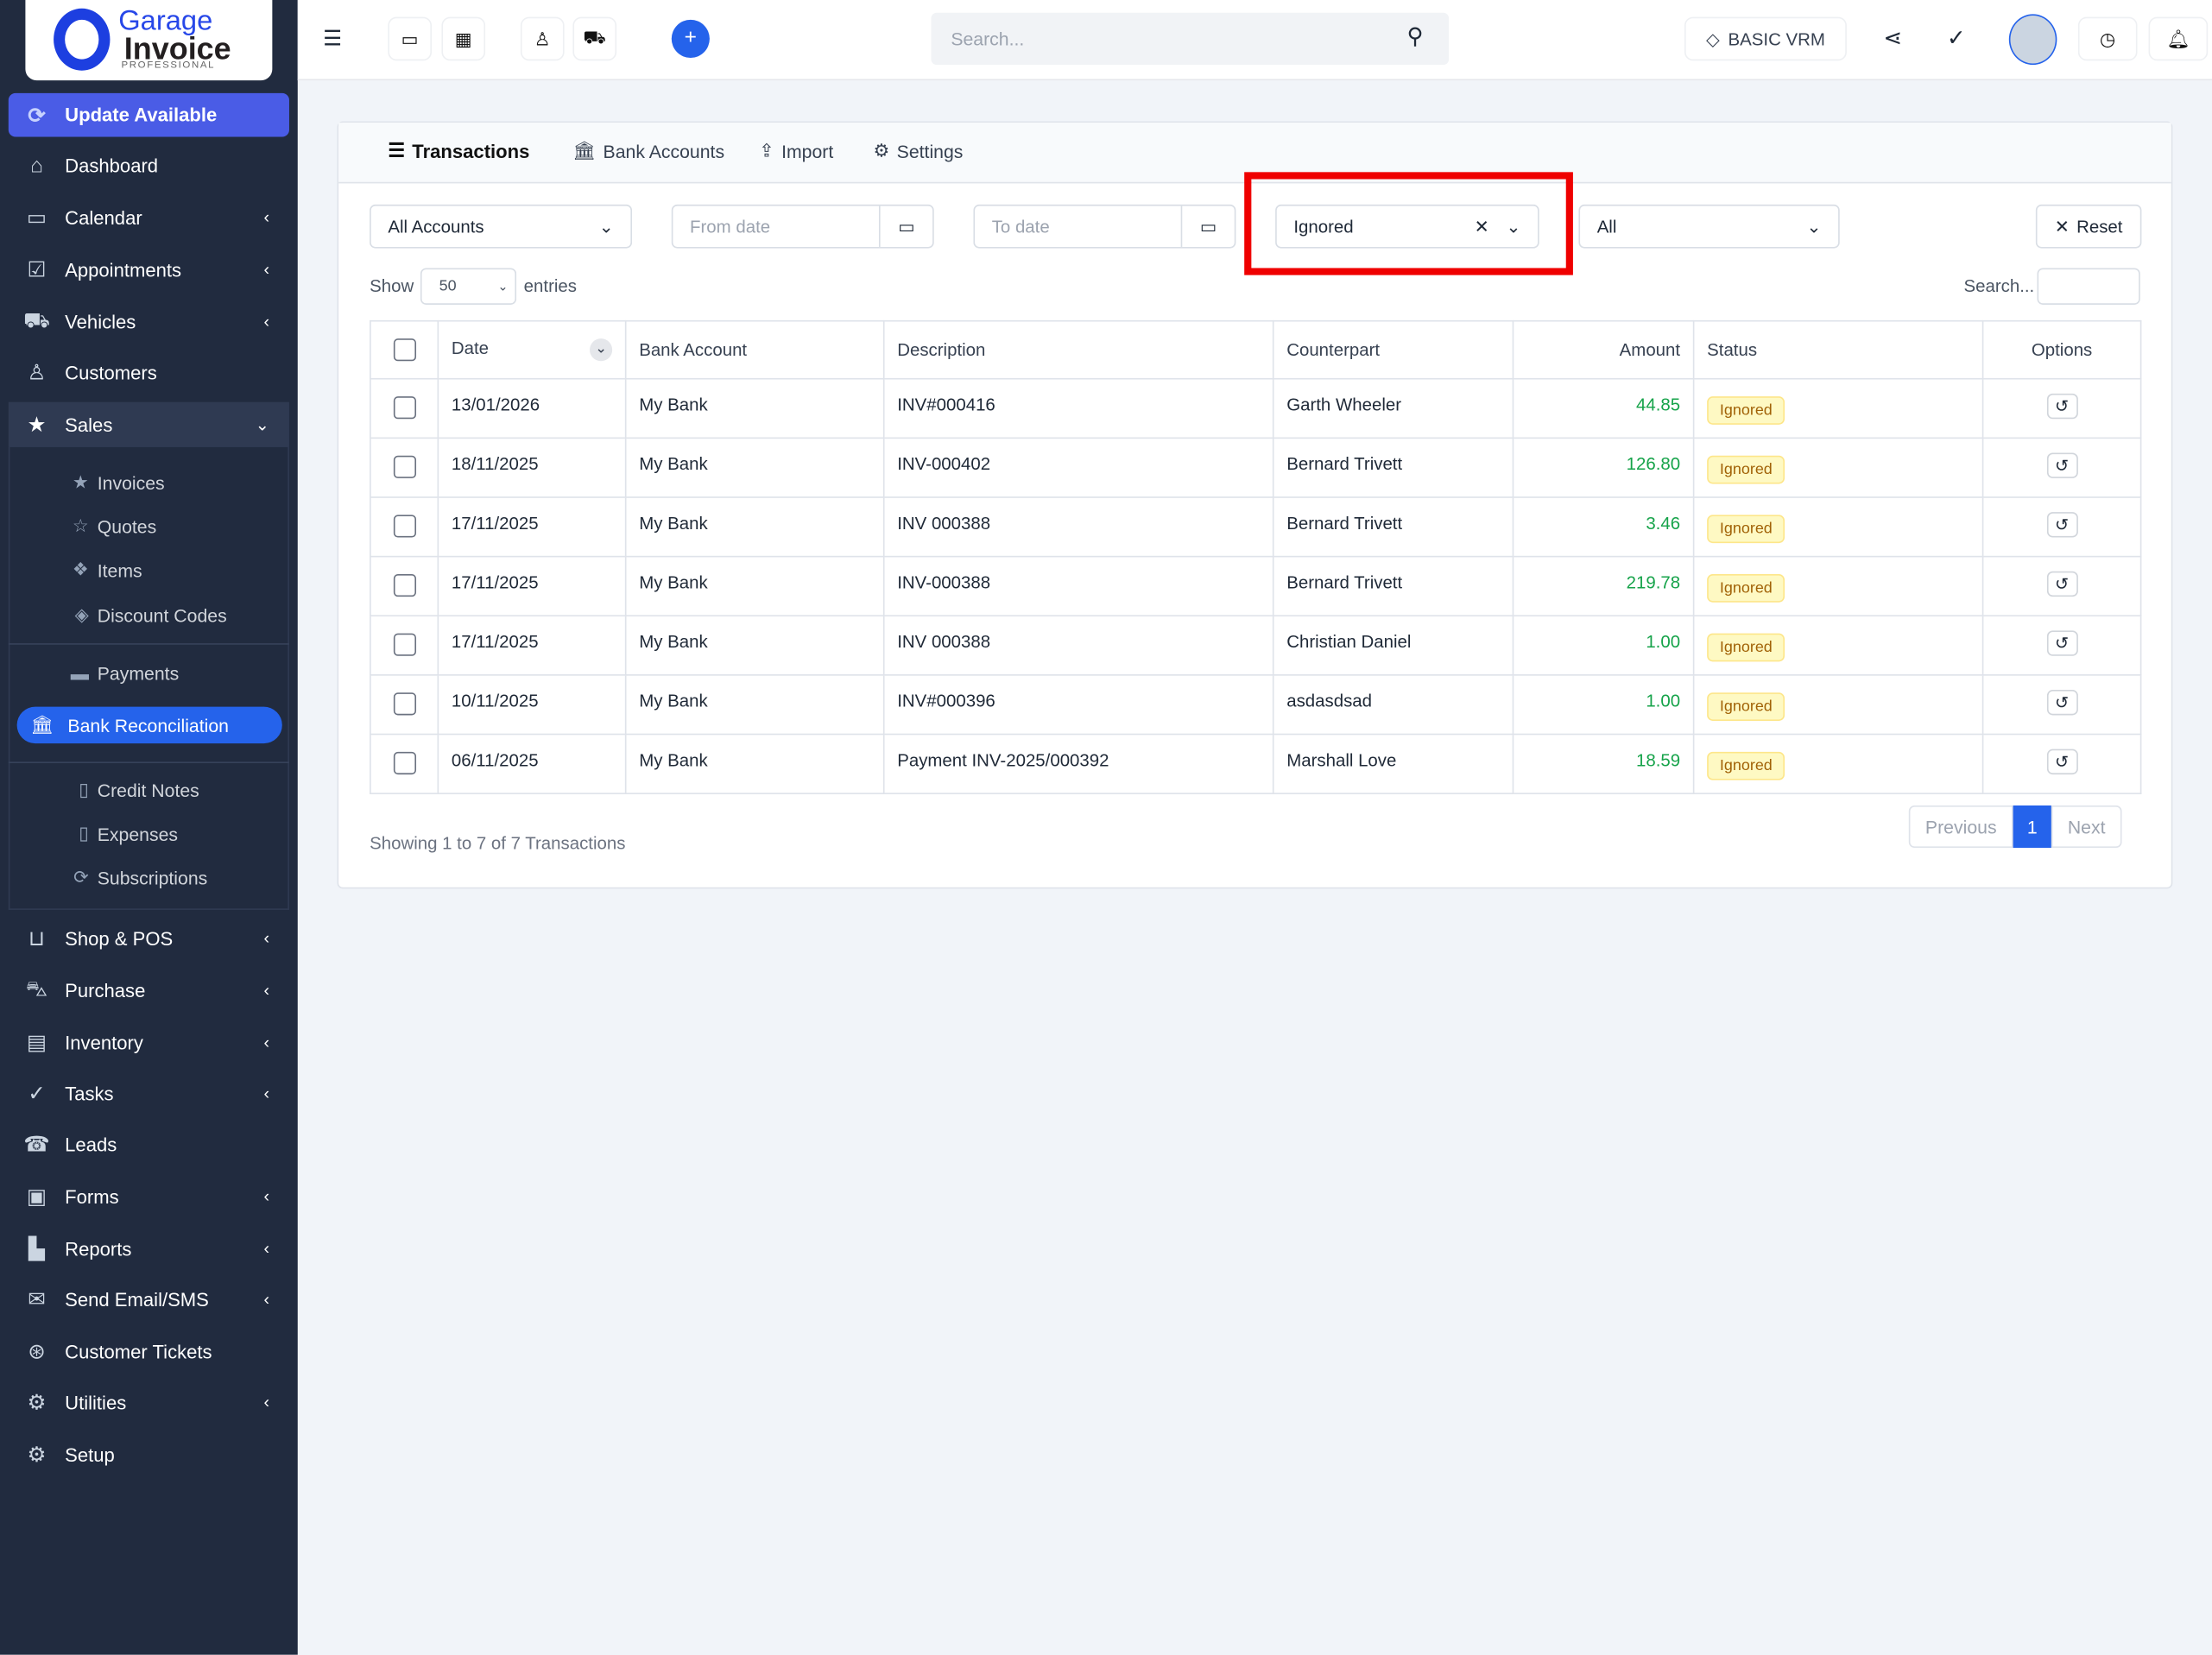 This screenshot has height=1655, width=2212. Describe the element at coordinates (98, 1248) in the screenshot. I see `label: Reports` at that location.